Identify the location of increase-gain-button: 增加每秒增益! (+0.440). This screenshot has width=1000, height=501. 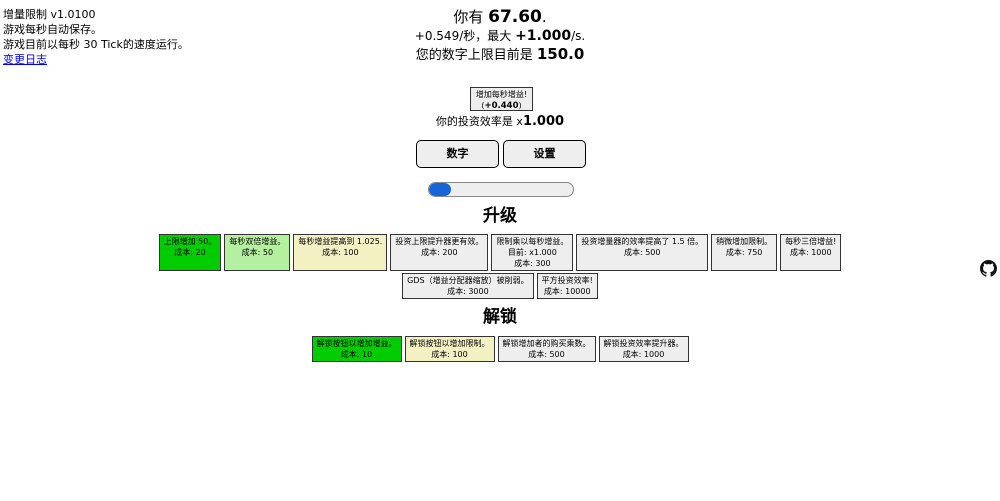
(501, 99).